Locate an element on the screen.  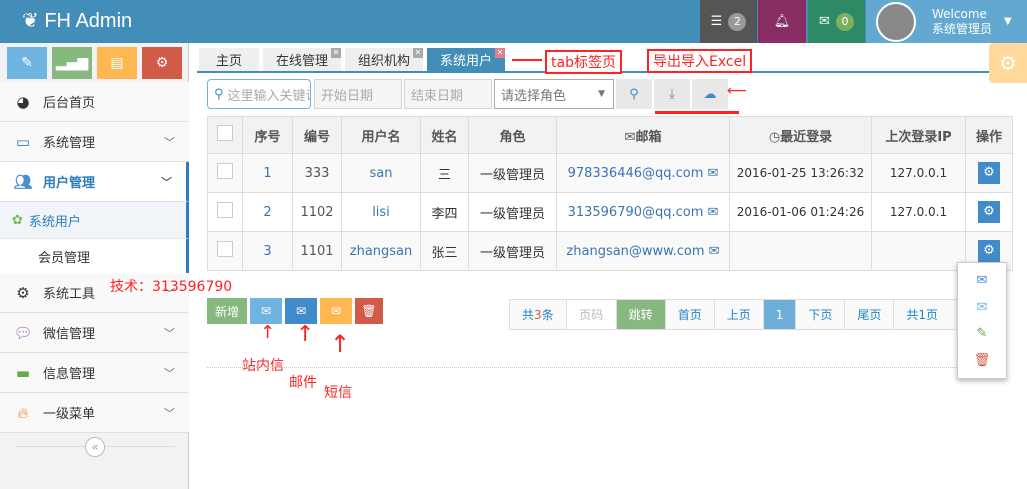
username-link: lisi is located at coordinates (381, 212).